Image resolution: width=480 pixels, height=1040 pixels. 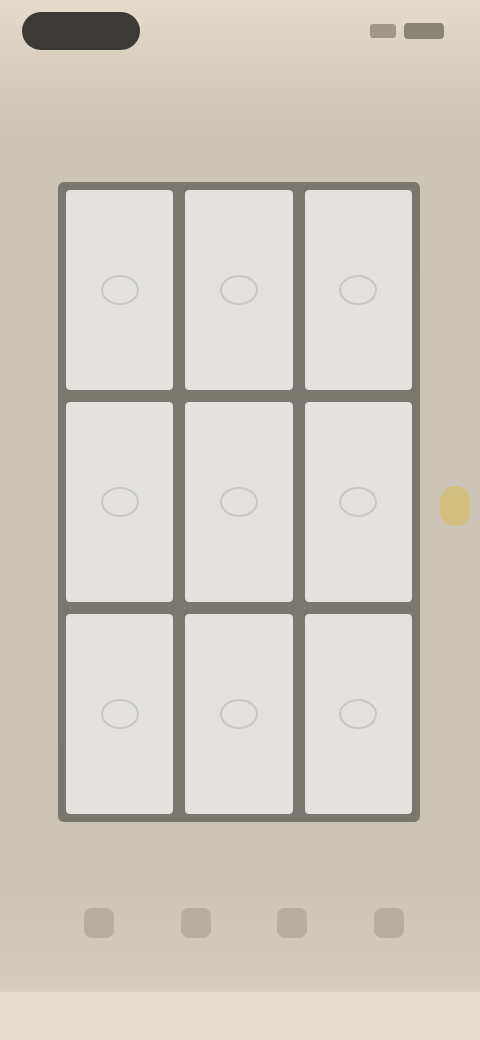 What do you see at coordinates (244, 943) in the screenshot?
I see `bottom-toolbar` at bounding box center [244, 943].